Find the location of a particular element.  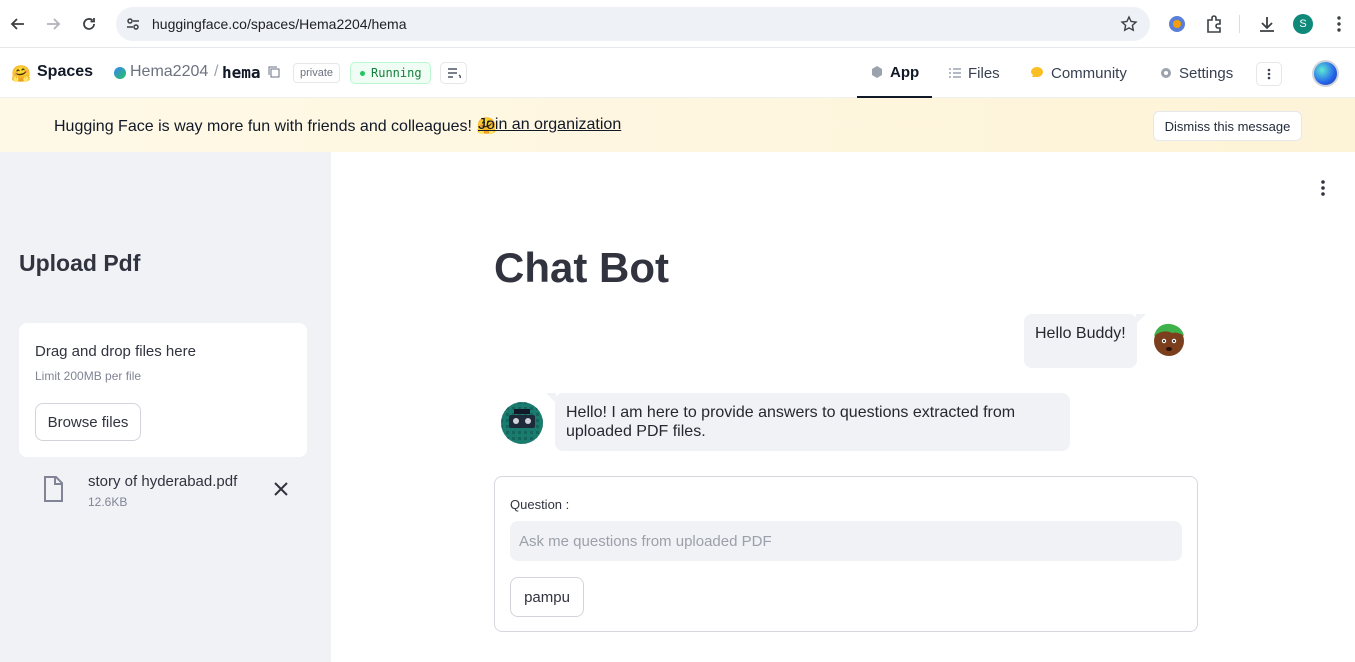

question-form: Question : pampu is located at coordinates (846, 554).